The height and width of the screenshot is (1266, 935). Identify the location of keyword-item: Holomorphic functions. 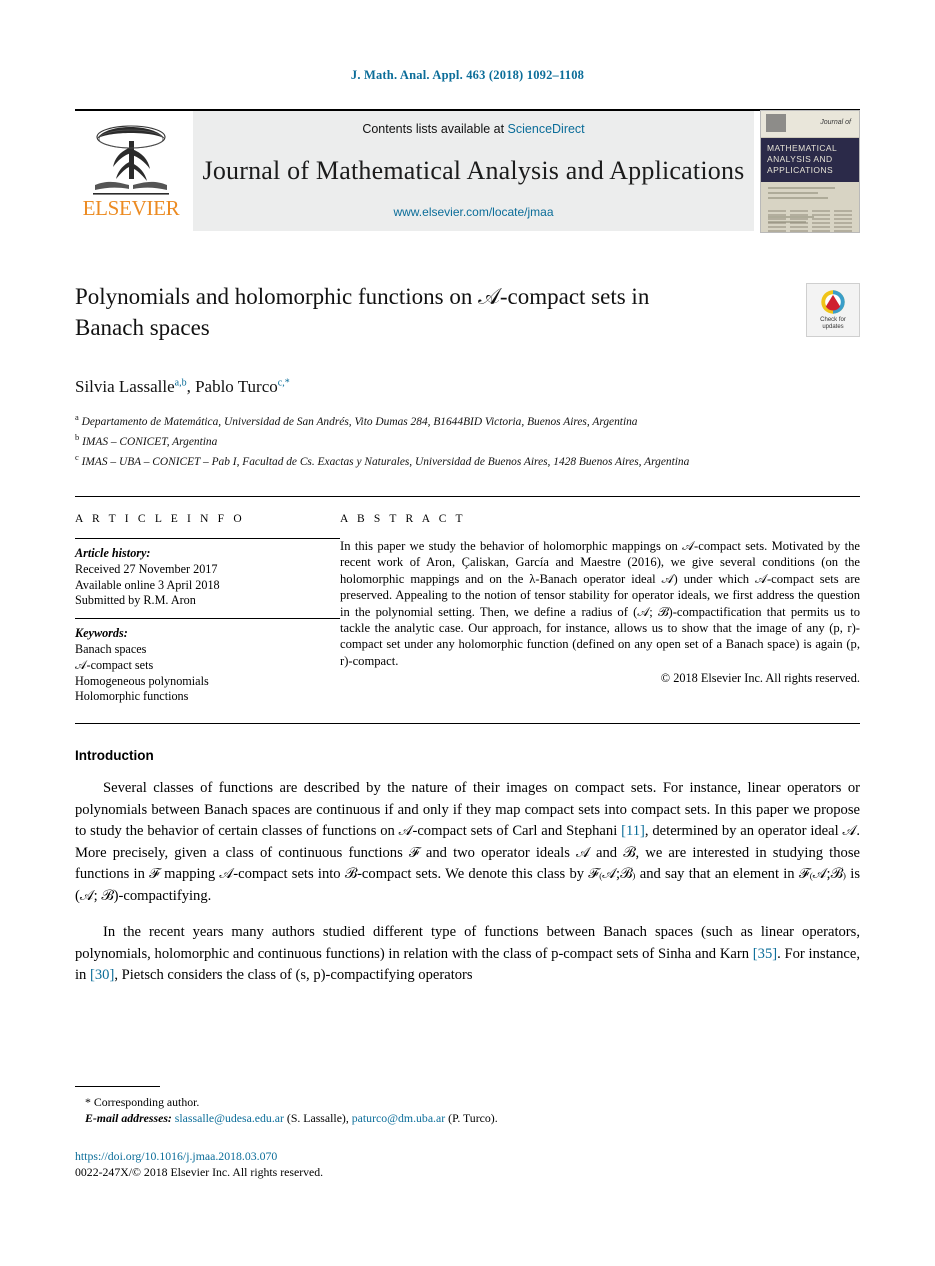
(132, 696).